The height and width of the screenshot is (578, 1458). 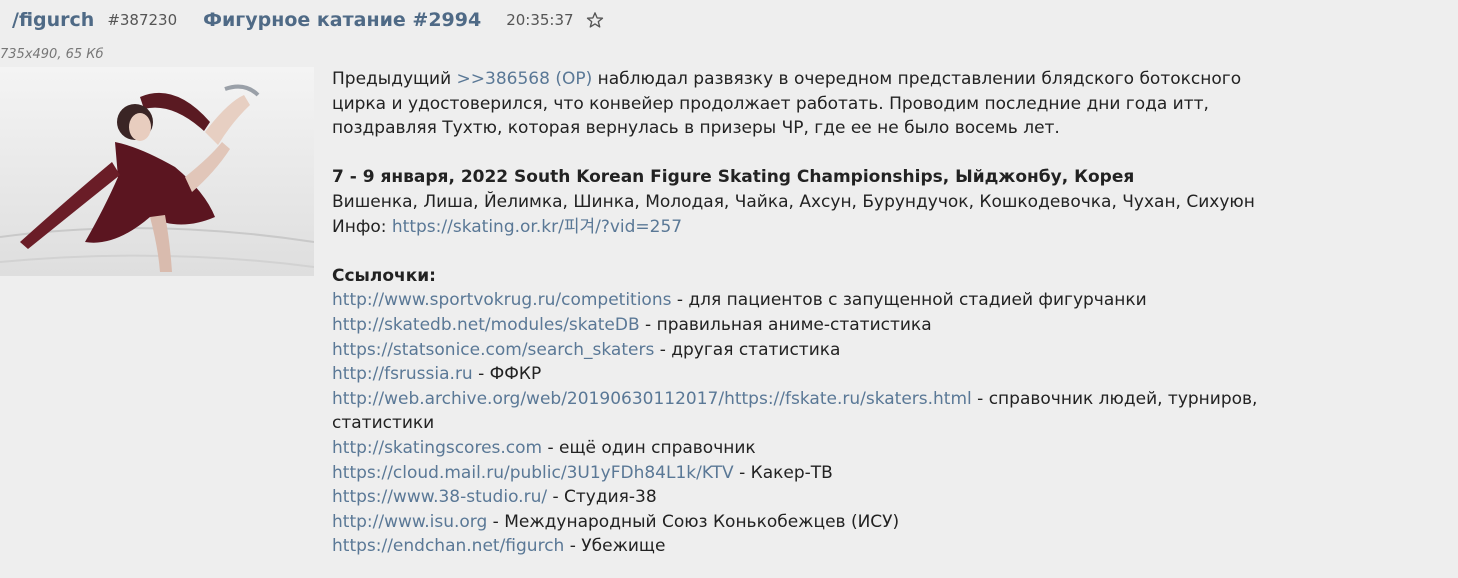 I want to click on link-url: http://skatingscores.com, so click(x=437, y=448).